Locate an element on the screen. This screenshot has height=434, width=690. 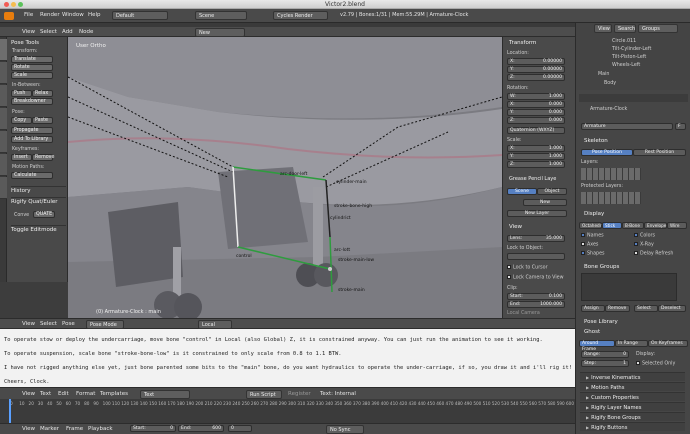
delay-refresh-checkbox: Delay Refresh is located at coordinates (653, 254).